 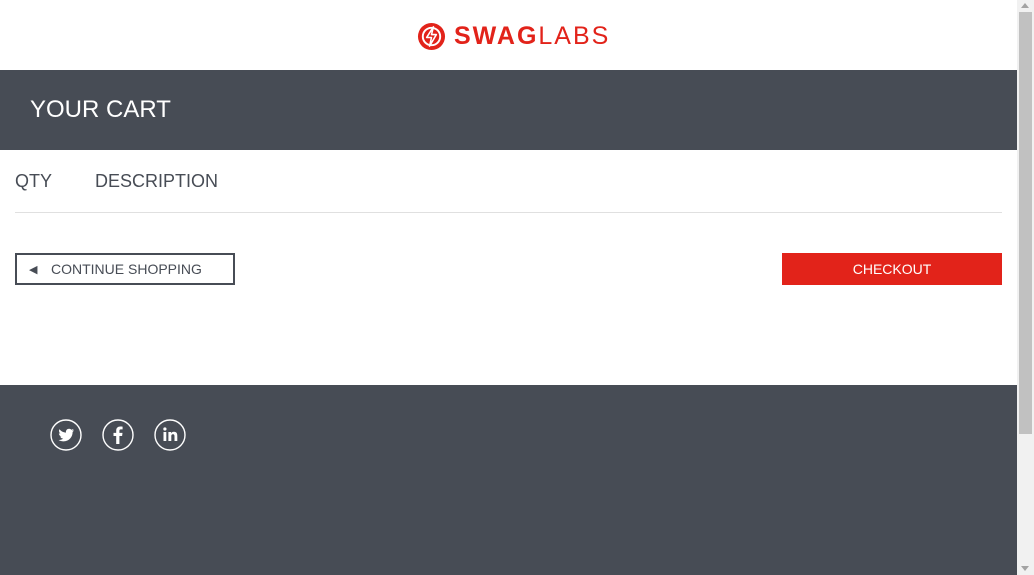 I want to click on twitter-link, so click(x=66, y=435).